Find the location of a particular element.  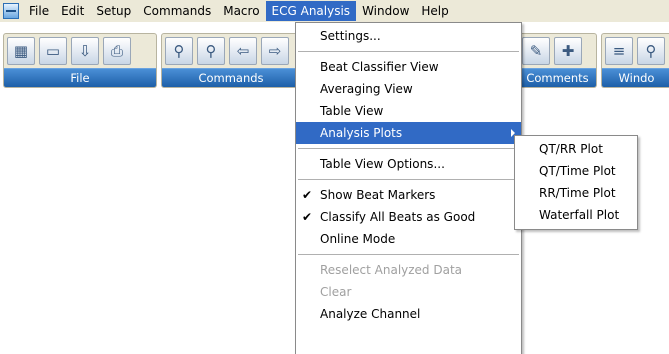

forward-icon: ⇨ is located at coordinates (275, 51).